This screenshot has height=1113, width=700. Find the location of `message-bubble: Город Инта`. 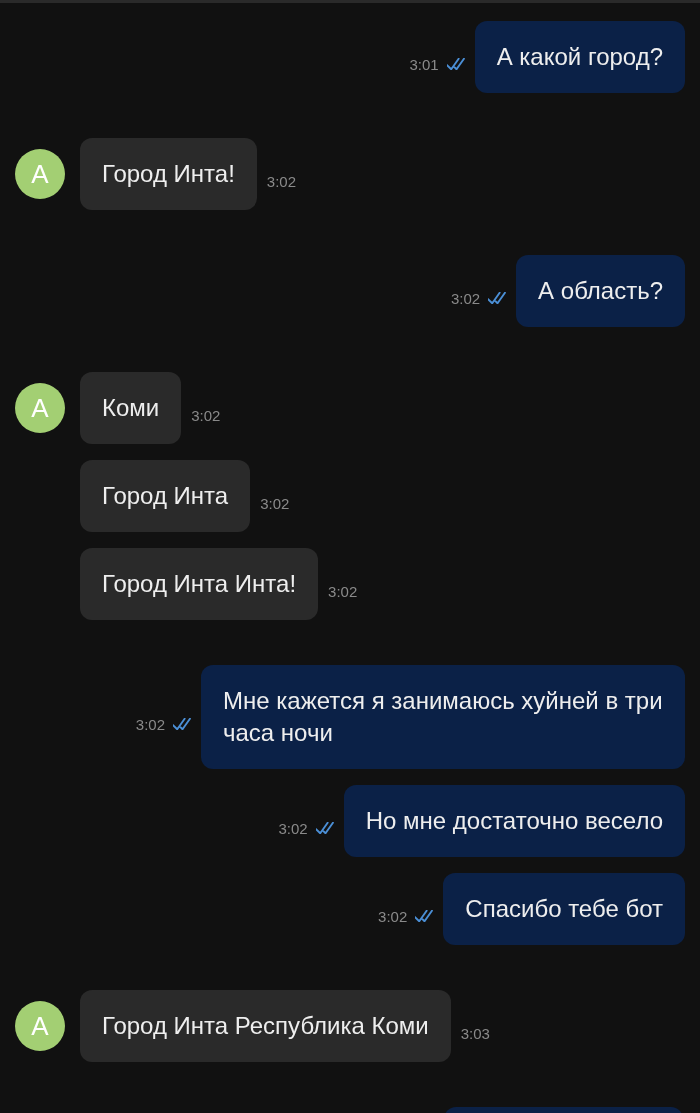

message-bubble: Город Инта is located at coordinates (165, 496).